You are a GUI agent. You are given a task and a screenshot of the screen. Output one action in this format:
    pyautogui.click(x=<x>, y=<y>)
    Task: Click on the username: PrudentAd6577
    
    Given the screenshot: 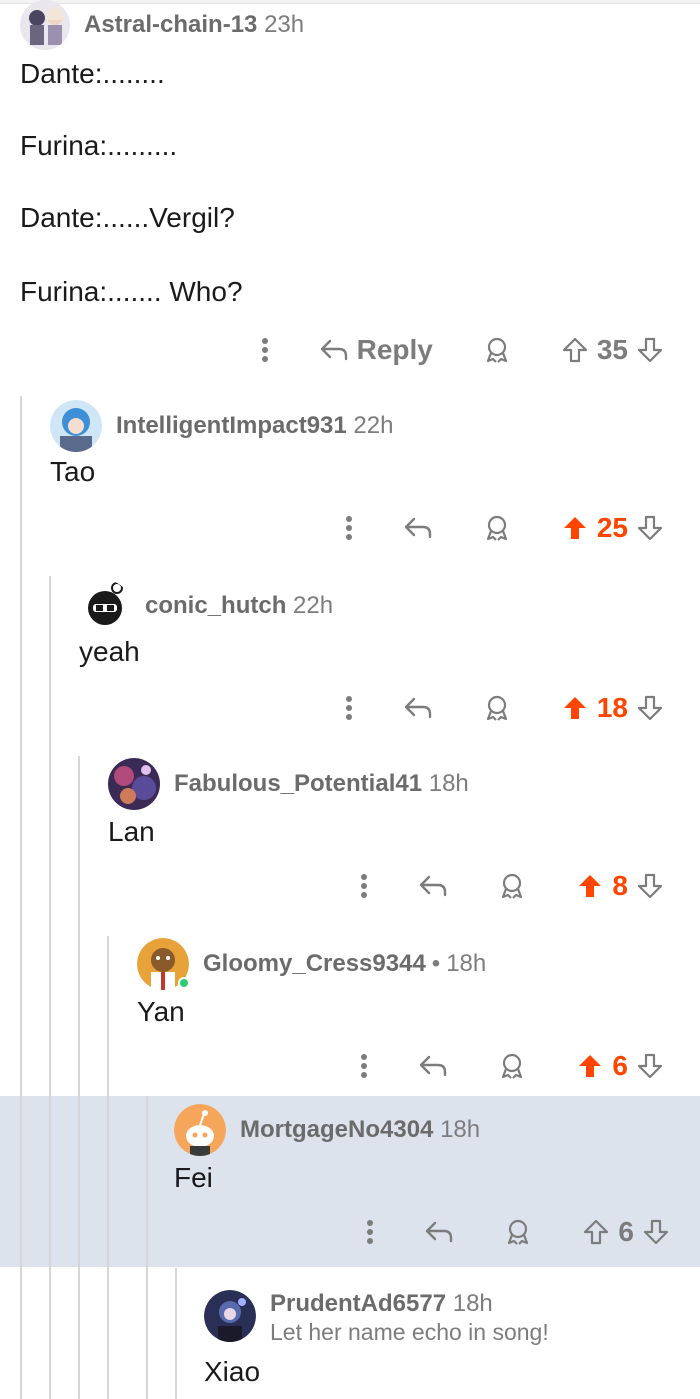 What is the action you would take?
    pyautogui.click(x=358, y=1303)
    